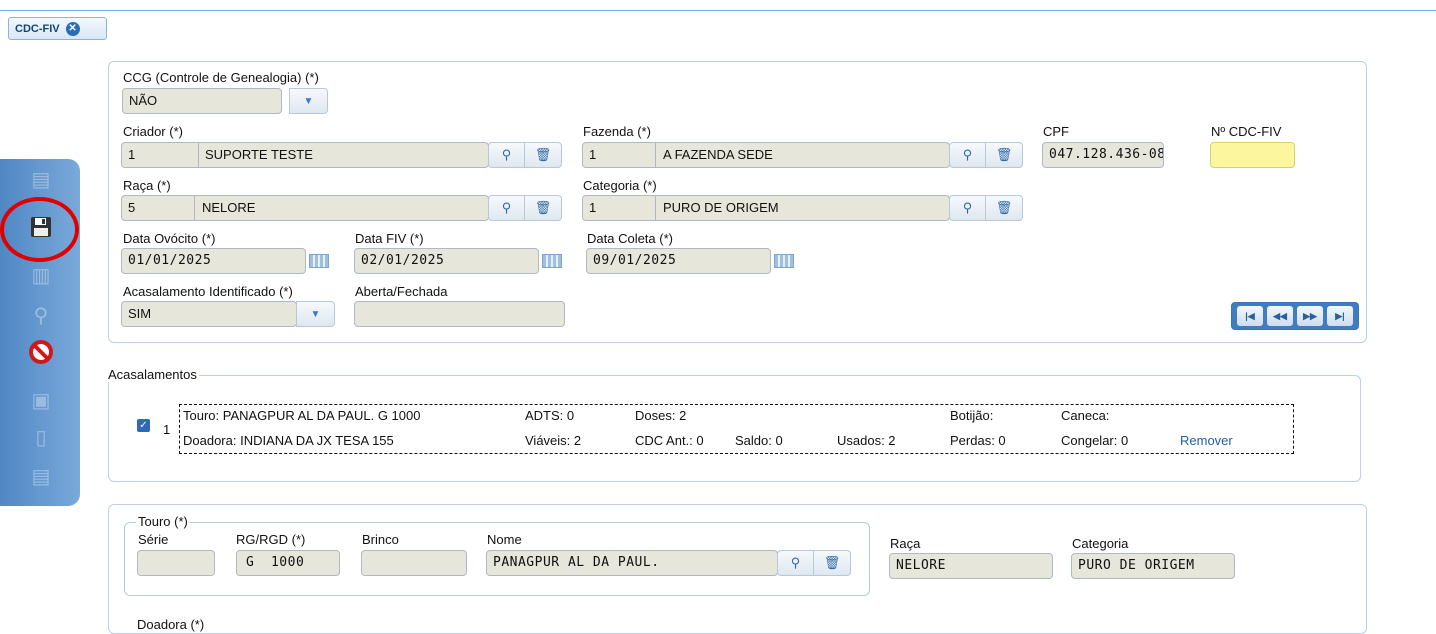  Describe the element at coordinates (593, 207) in the screenshot. I see `categoria-code: 1` at that location.